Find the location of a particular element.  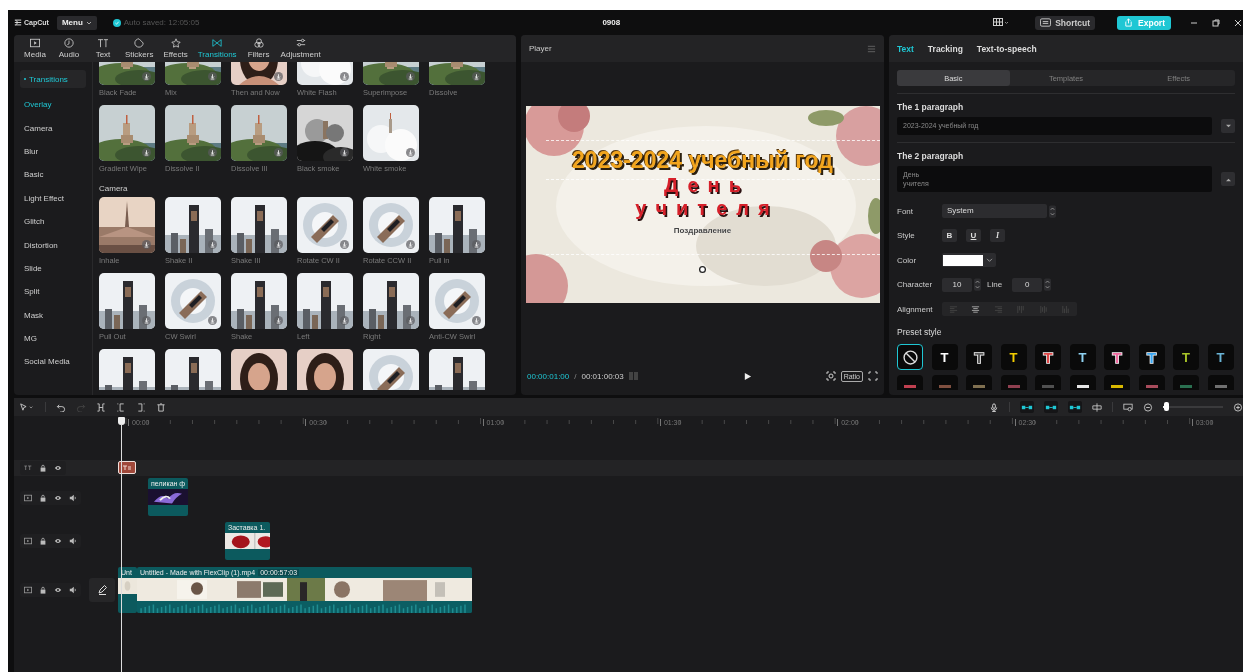

category-item: Split is located at coordinates (53, 292).